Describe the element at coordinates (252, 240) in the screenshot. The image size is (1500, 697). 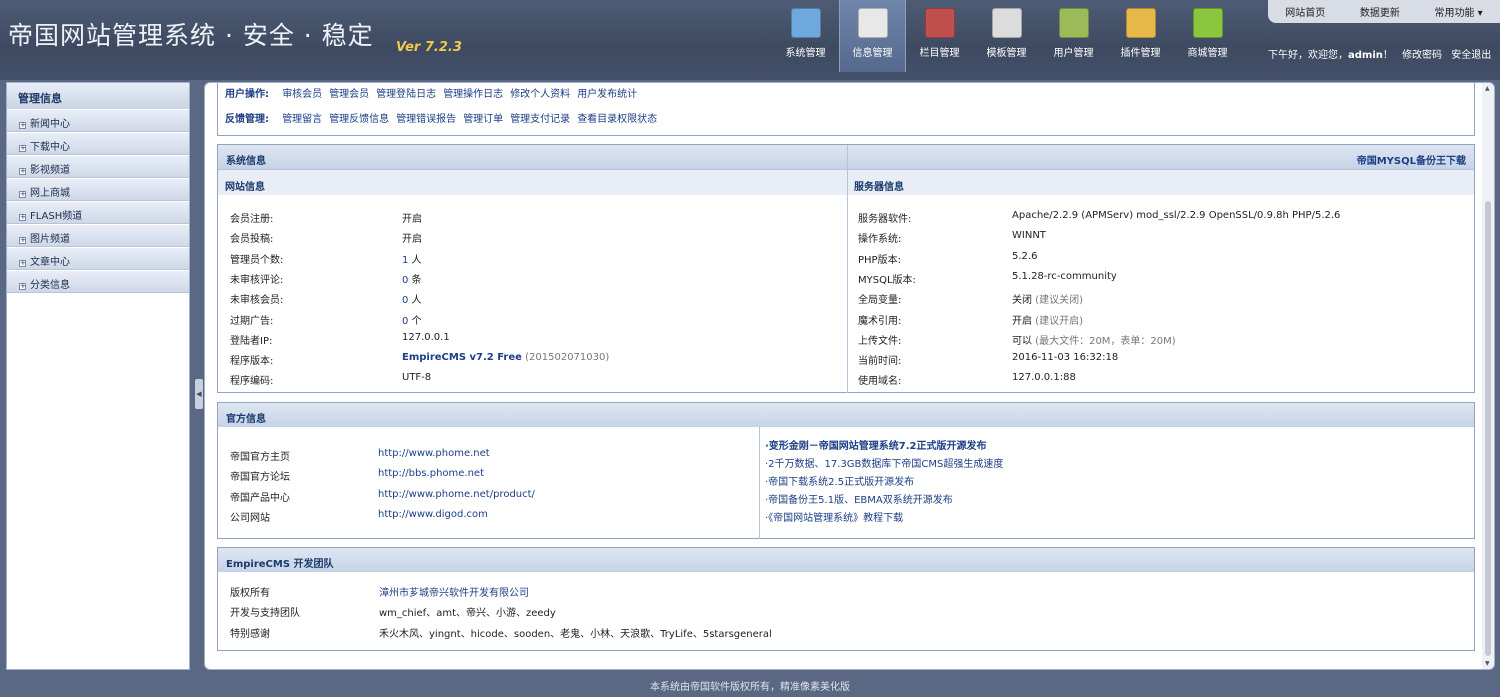
I see `info-key: 会员投稿:` at that location.